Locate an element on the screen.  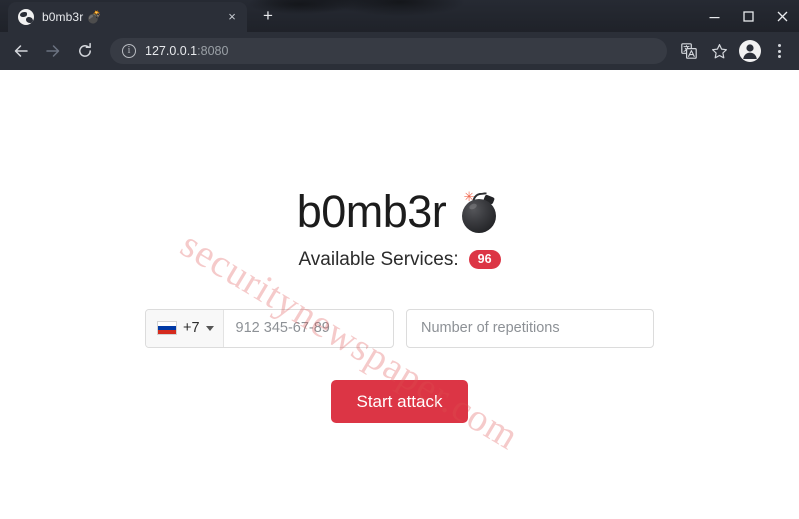
tab-strip: b0mb3r 💣 × + is located at coordinates (399, 16).